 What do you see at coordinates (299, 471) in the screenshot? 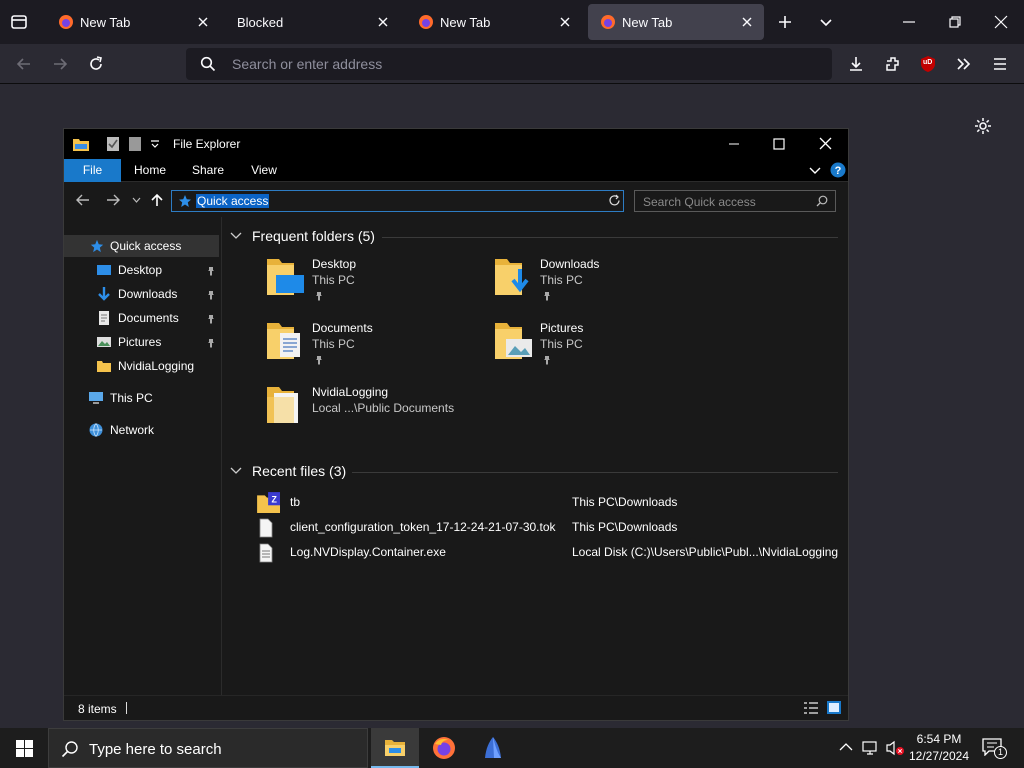
I see `group-title: Recent files (3)` at bounding box center [299, 471].